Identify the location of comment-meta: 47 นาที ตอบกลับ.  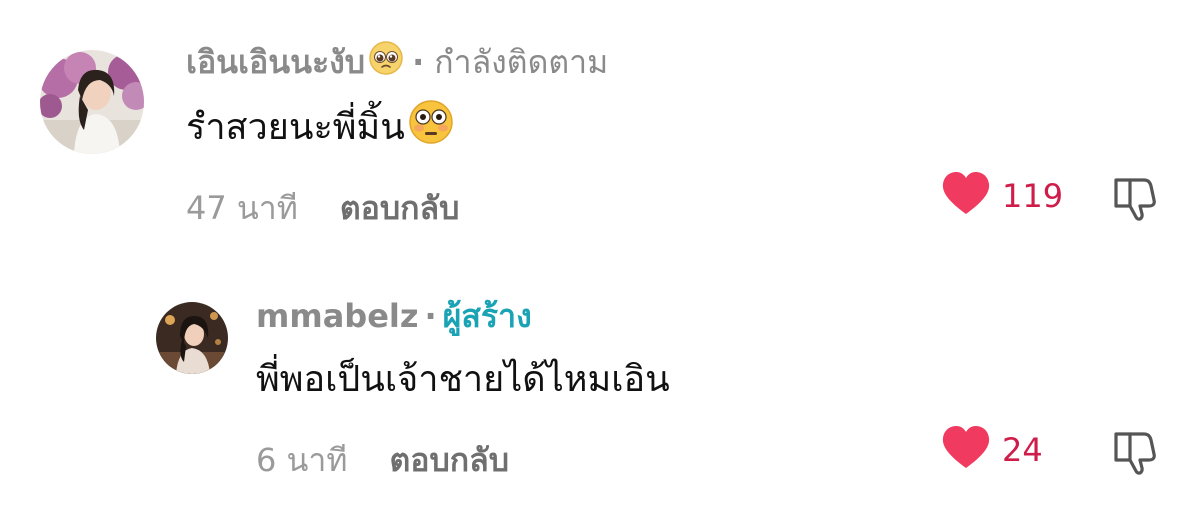
(322, 208).